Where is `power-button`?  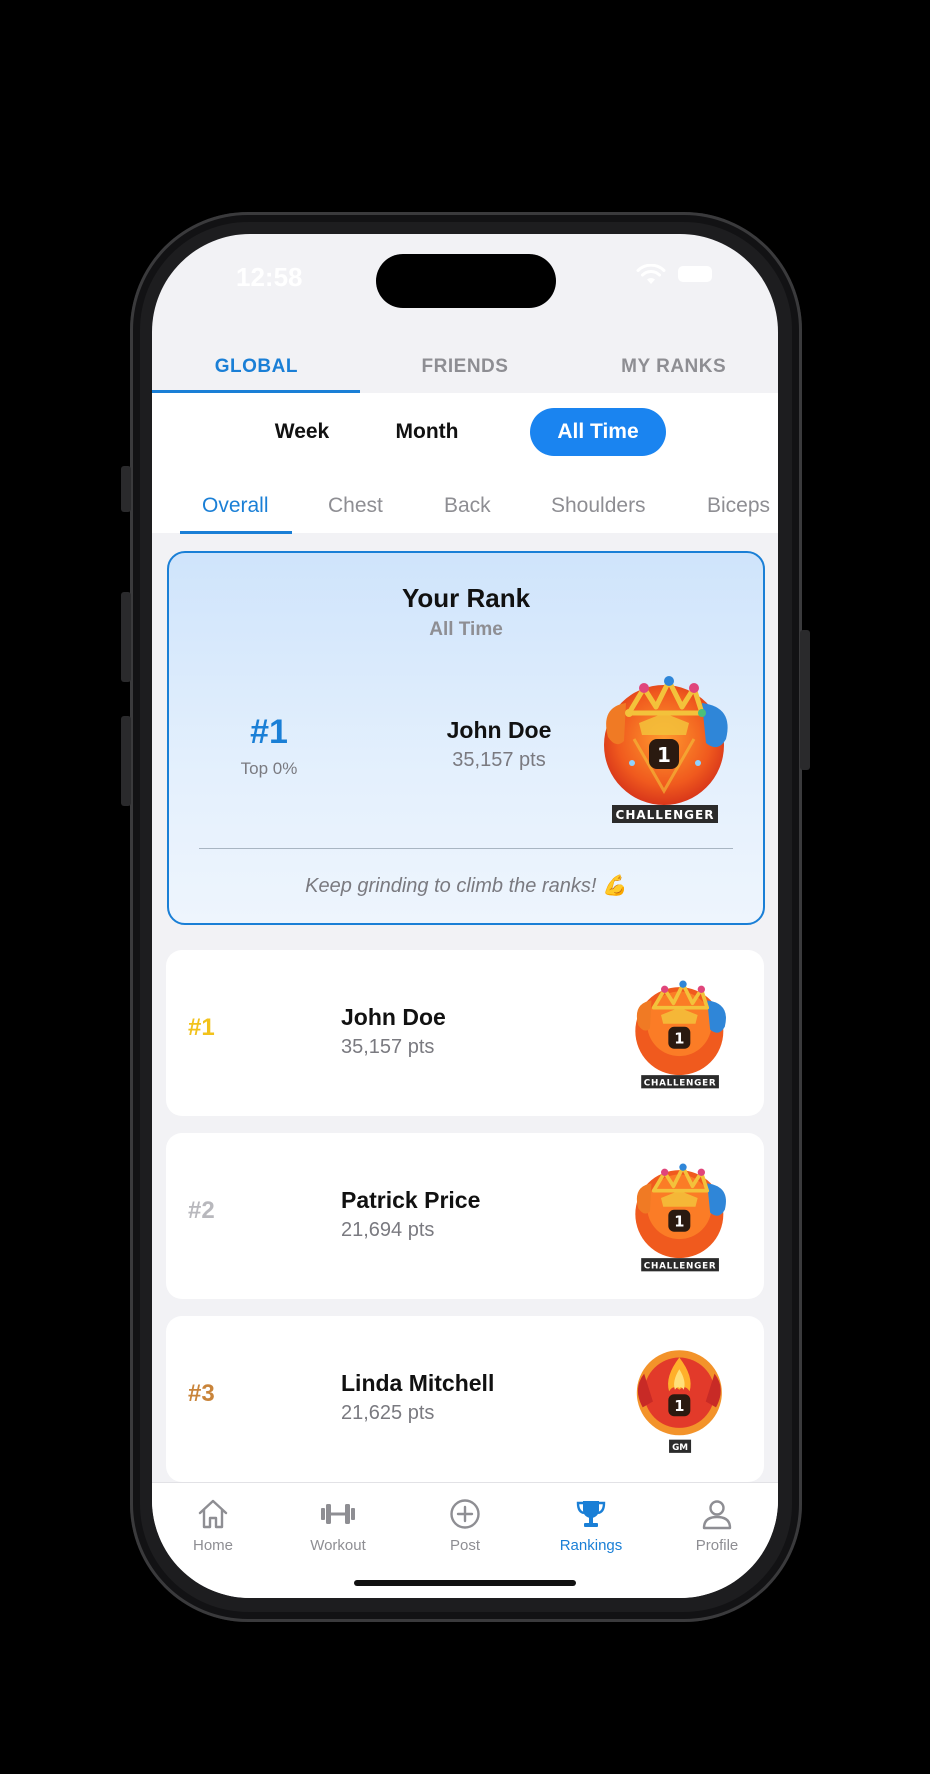
power-button is located at coordinates (805, 700).